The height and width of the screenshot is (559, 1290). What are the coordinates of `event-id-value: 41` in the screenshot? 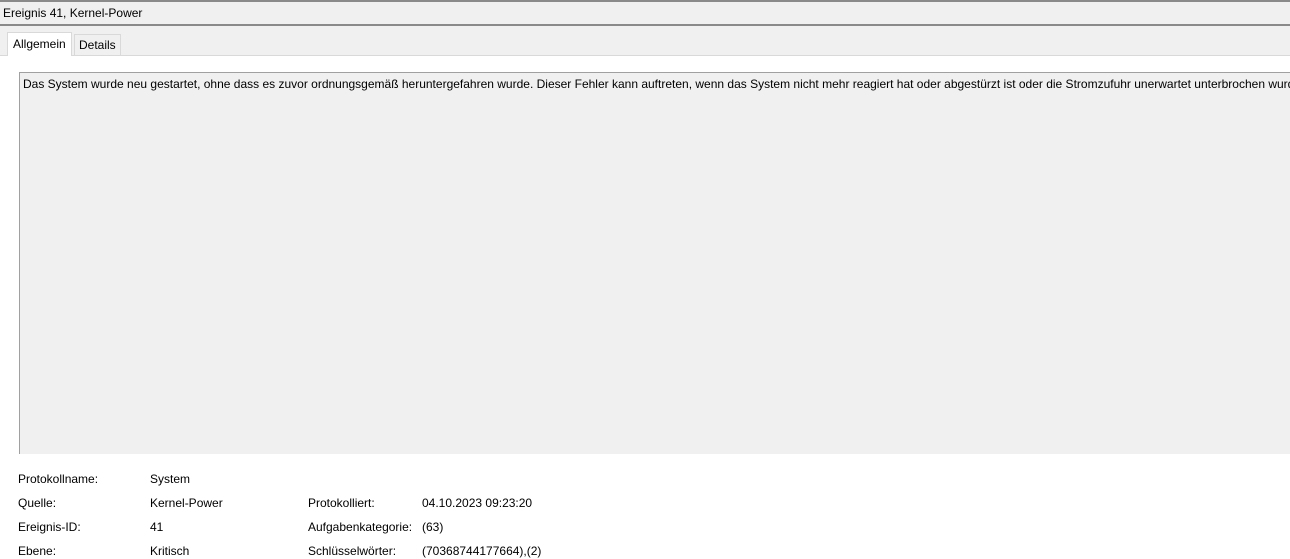 It's located at (157, 527).